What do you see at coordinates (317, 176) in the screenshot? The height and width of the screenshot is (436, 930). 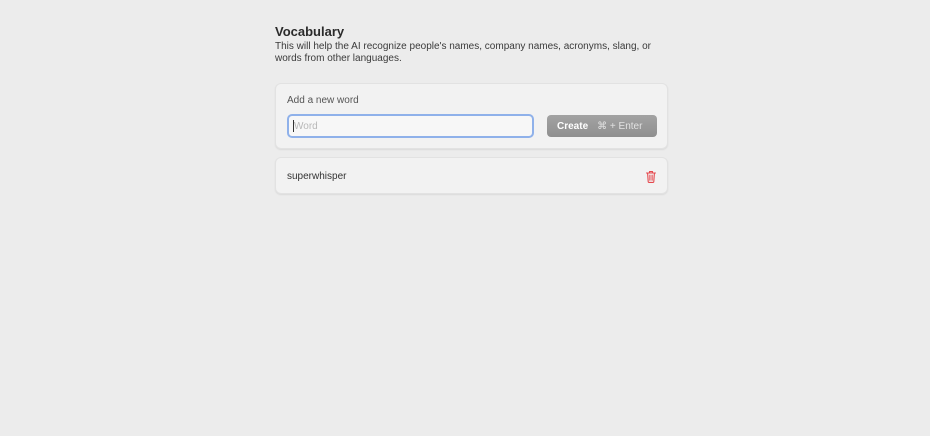 I see `word-text: superwhisper` at bounding box center [317, 176].